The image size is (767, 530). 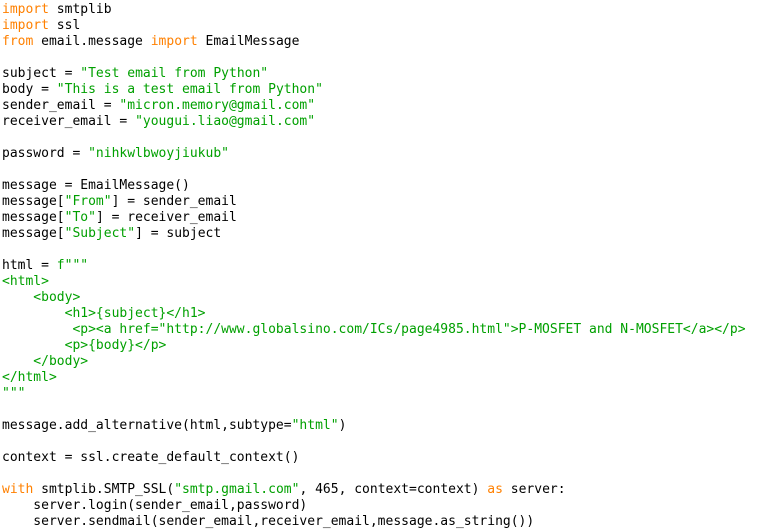 What do you see at coordinates (80, 217) in the screenshot?
I see `token-string: "To"` at bounding box center [80, 217].